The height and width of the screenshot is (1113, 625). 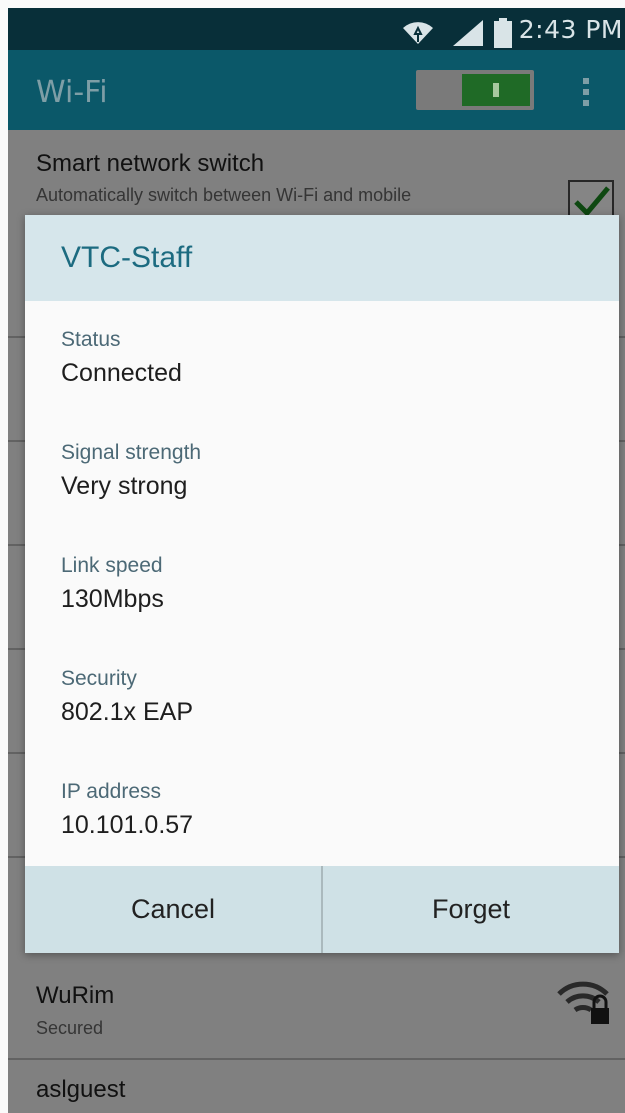 I want to click on dialog-title: VTC-Staff, so click(x=127, y=257).